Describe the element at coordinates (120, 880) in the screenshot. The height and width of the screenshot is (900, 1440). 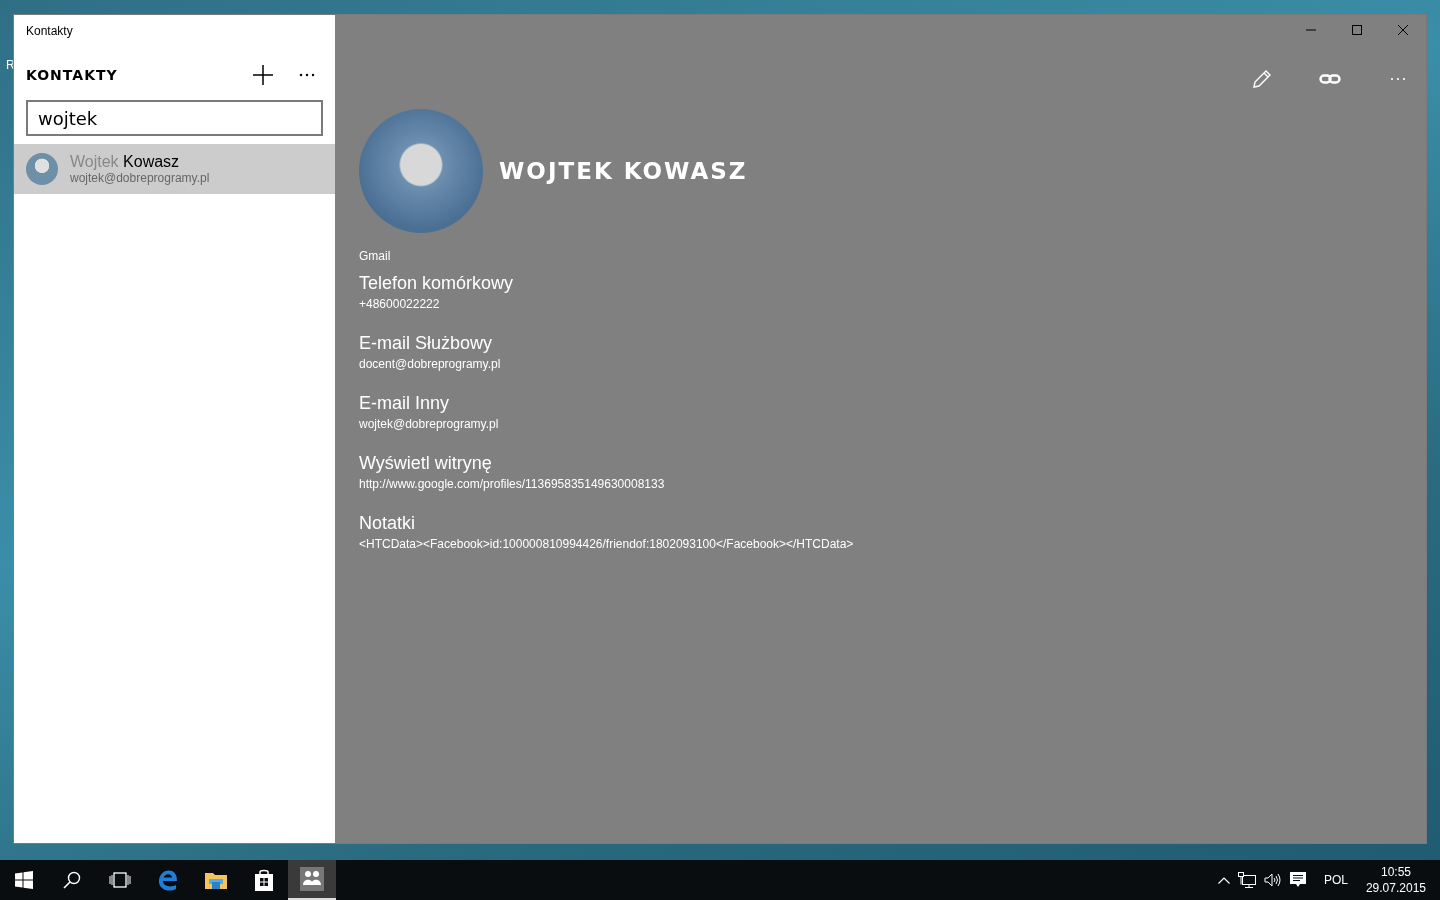
I see `task-view-icon` at that location.